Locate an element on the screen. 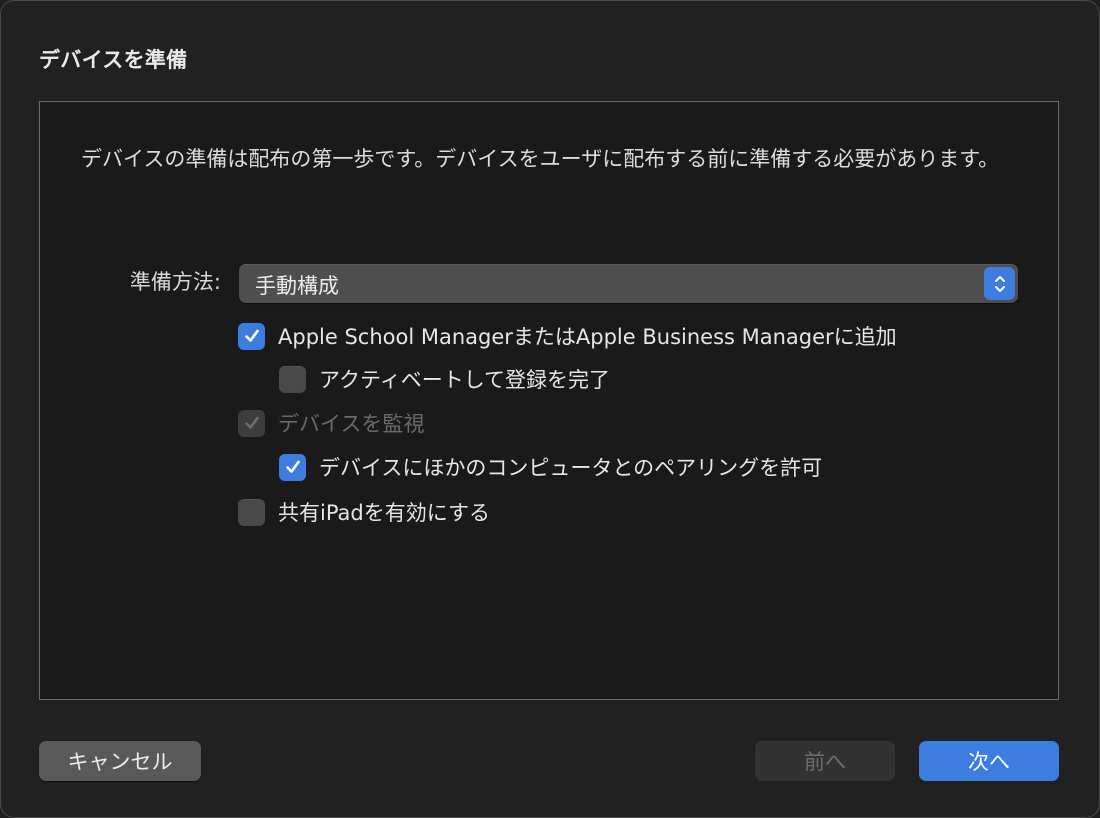  checkbox-shared-ipad is located at coordinates (251, 512).